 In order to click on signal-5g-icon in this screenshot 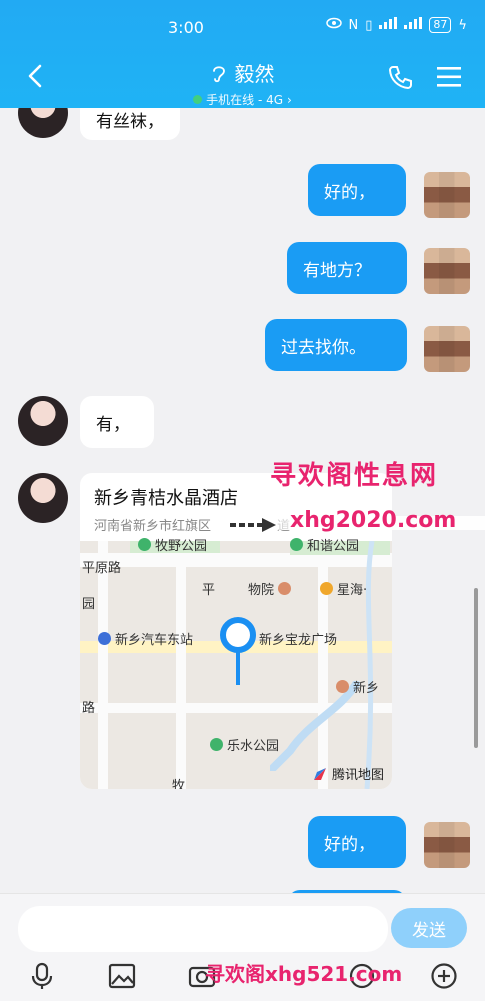, I will do `click(413, 25)`.